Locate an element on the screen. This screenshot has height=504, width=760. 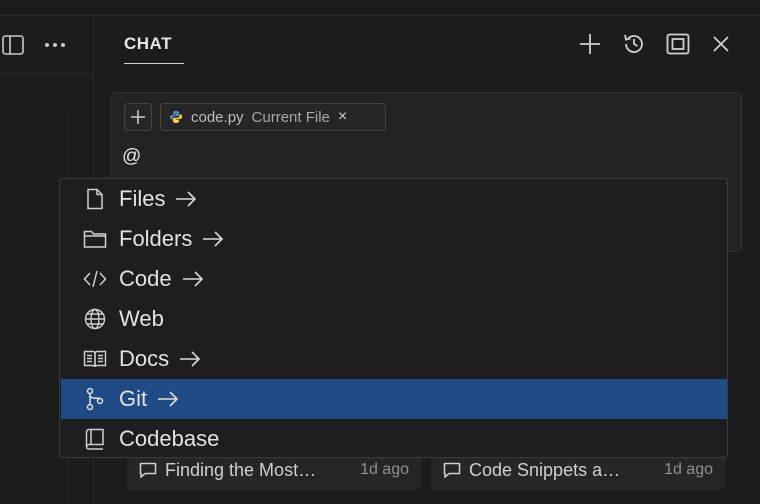
file-icon is located at coordinates (95, 199).